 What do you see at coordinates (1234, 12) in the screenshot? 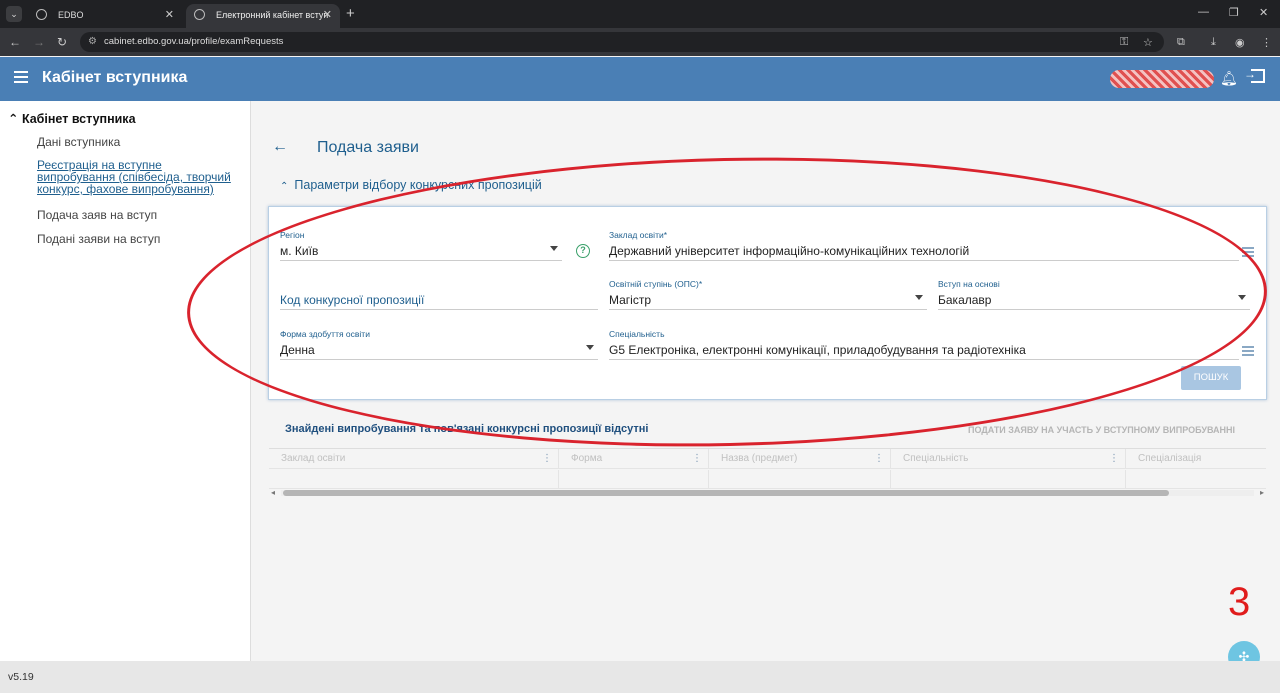
I see `restore-icon: ❐` at bounding box center [1234, 12].